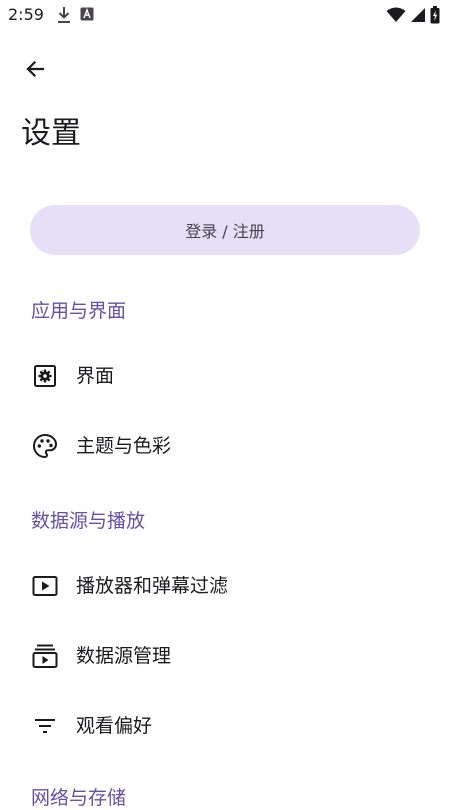 The height and width of the screenshot is (810, 450). I want to click on wifi-icon, so click(396, 17).